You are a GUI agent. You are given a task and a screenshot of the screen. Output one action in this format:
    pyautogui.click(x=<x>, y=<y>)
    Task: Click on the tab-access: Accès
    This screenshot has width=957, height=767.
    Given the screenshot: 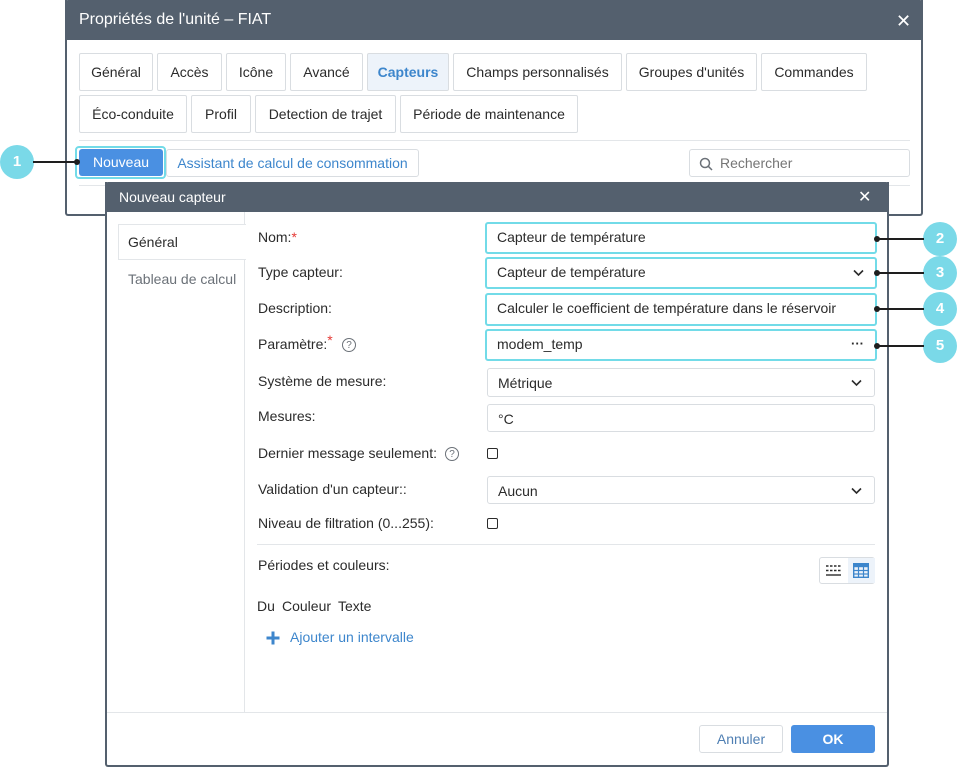 What is the action you would take?
    pyautogui.click(x=189, y=72)
    